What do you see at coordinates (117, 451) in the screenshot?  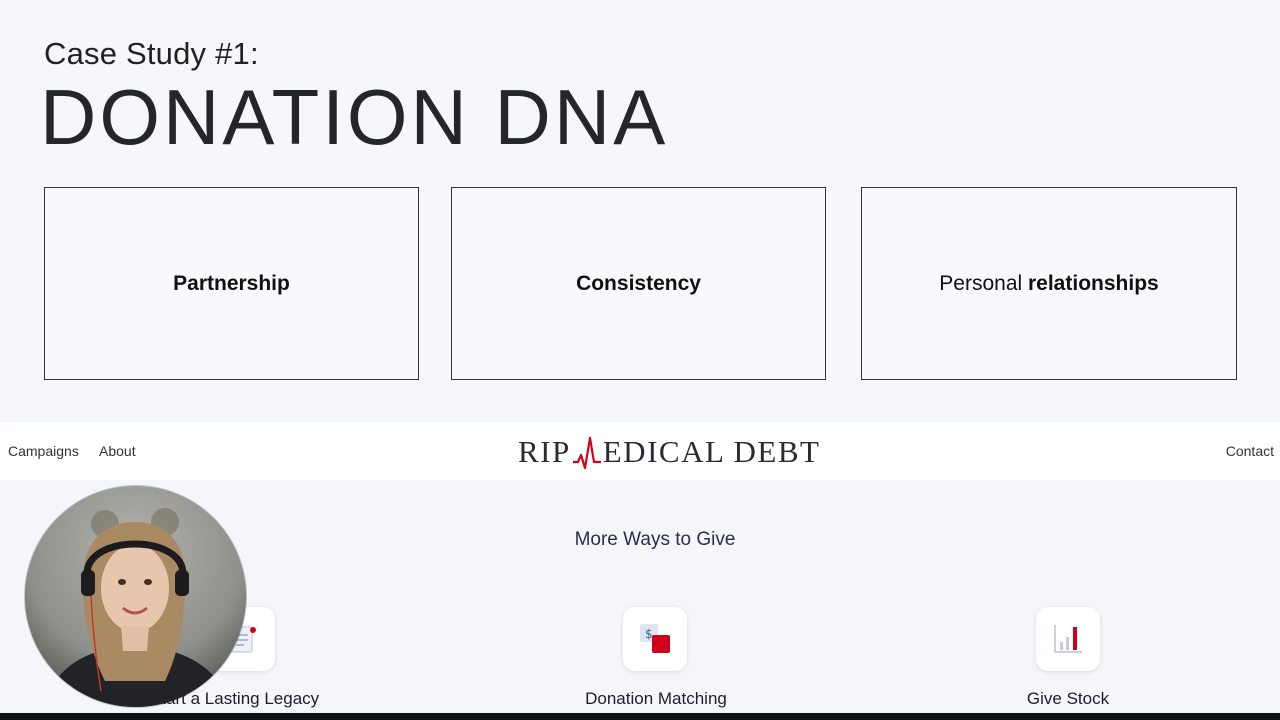 I see `nav-link-about: About` at bounding box center [117, 451].